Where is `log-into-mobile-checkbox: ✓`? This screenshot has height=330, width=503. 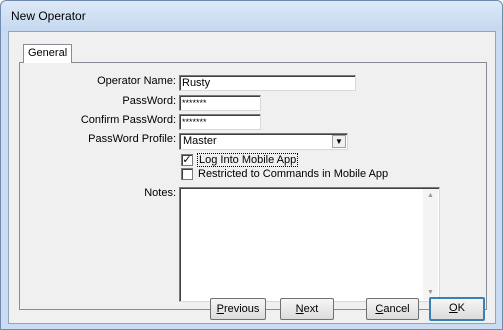 log-into-mobile-checkbox: ✓ is located at coordinates (187, 160).